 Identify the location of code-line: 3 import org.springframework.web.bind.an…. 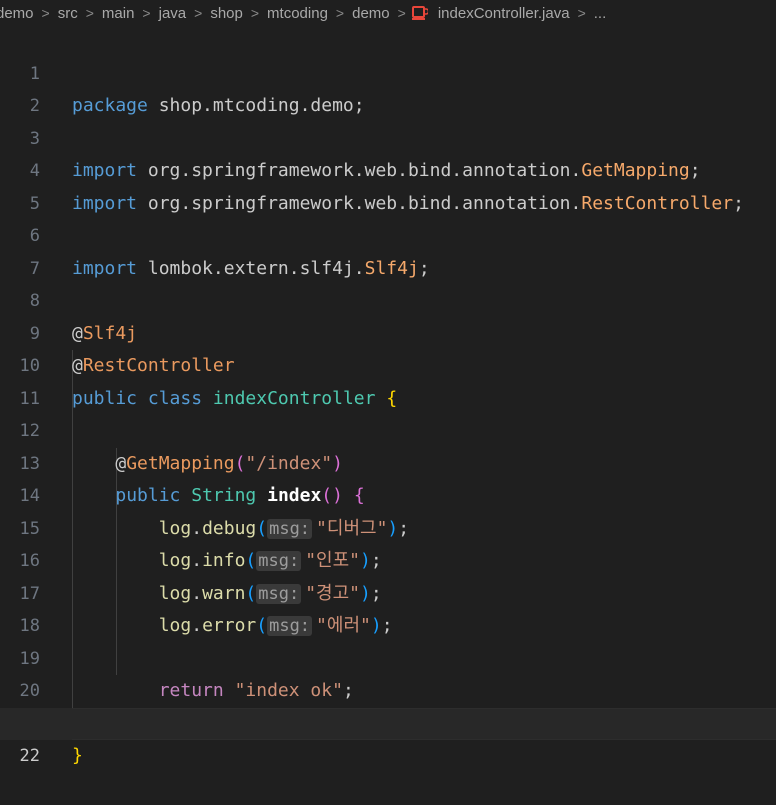
(388, 136).